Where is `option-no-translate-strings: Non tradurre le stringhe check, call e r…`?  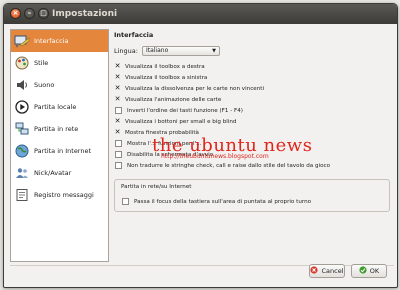
option-no-translate-strings: Non tradurre le stringhe check, call e r… is located at coordinates (222, 165).